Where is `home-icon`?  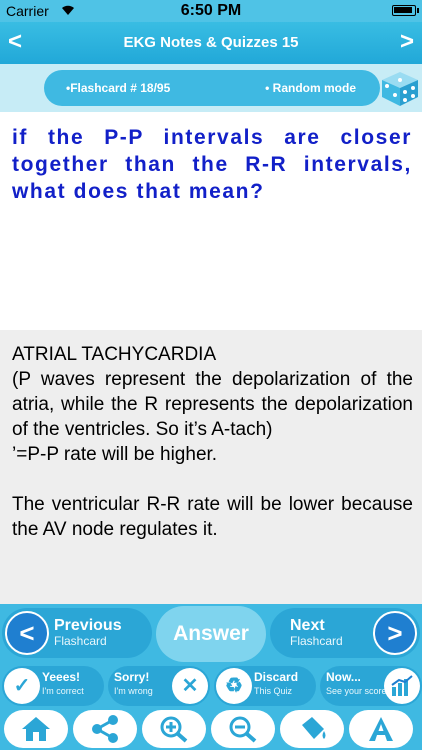
home-icon is located at coordinates (36, 729).